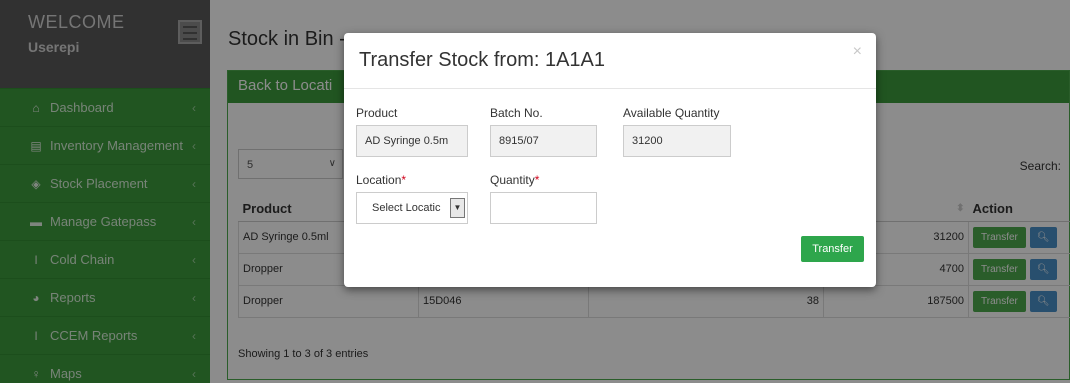 The height and width of the screenshot is (383, 1070). Describe the element at coordinates (406, 208) in the screenshot. I see `location-select-value: Select Locatic` at that location.